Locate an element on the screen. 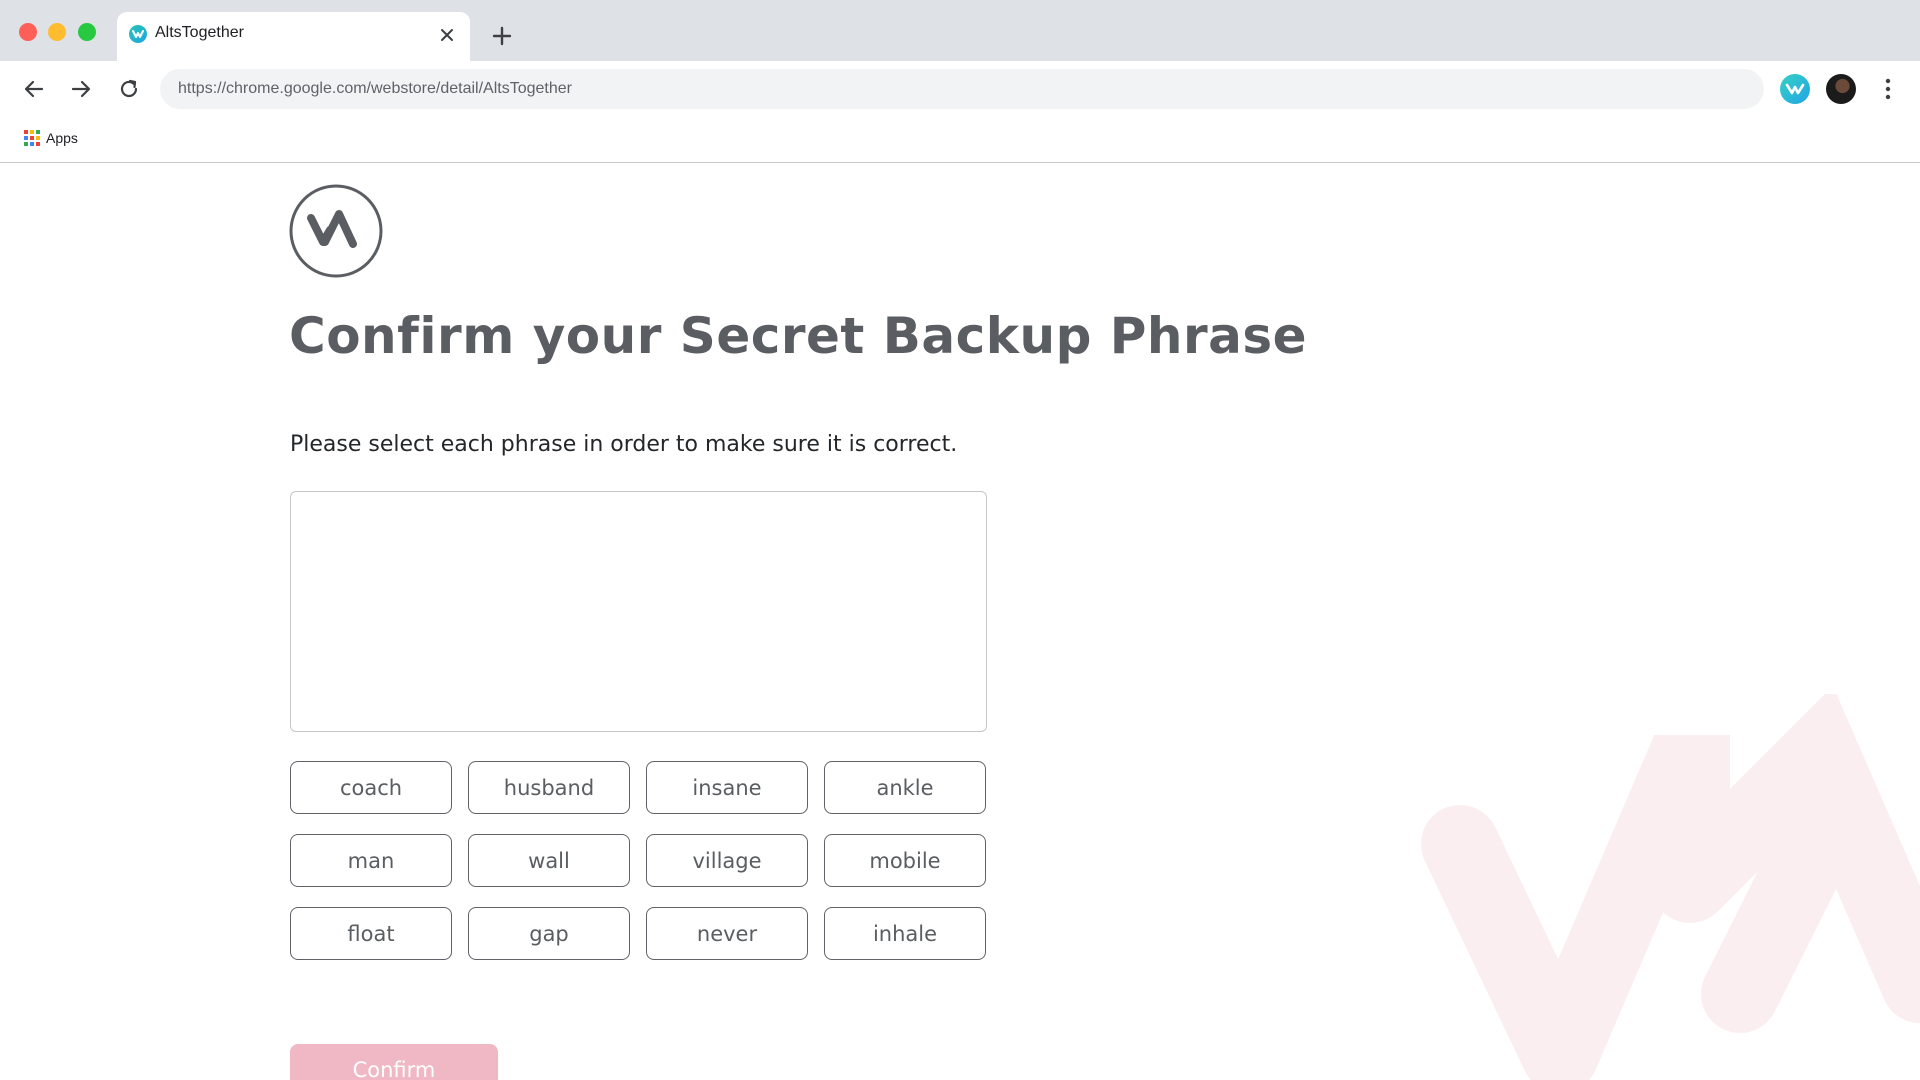  close-icon is located at coordinates (447, 35).